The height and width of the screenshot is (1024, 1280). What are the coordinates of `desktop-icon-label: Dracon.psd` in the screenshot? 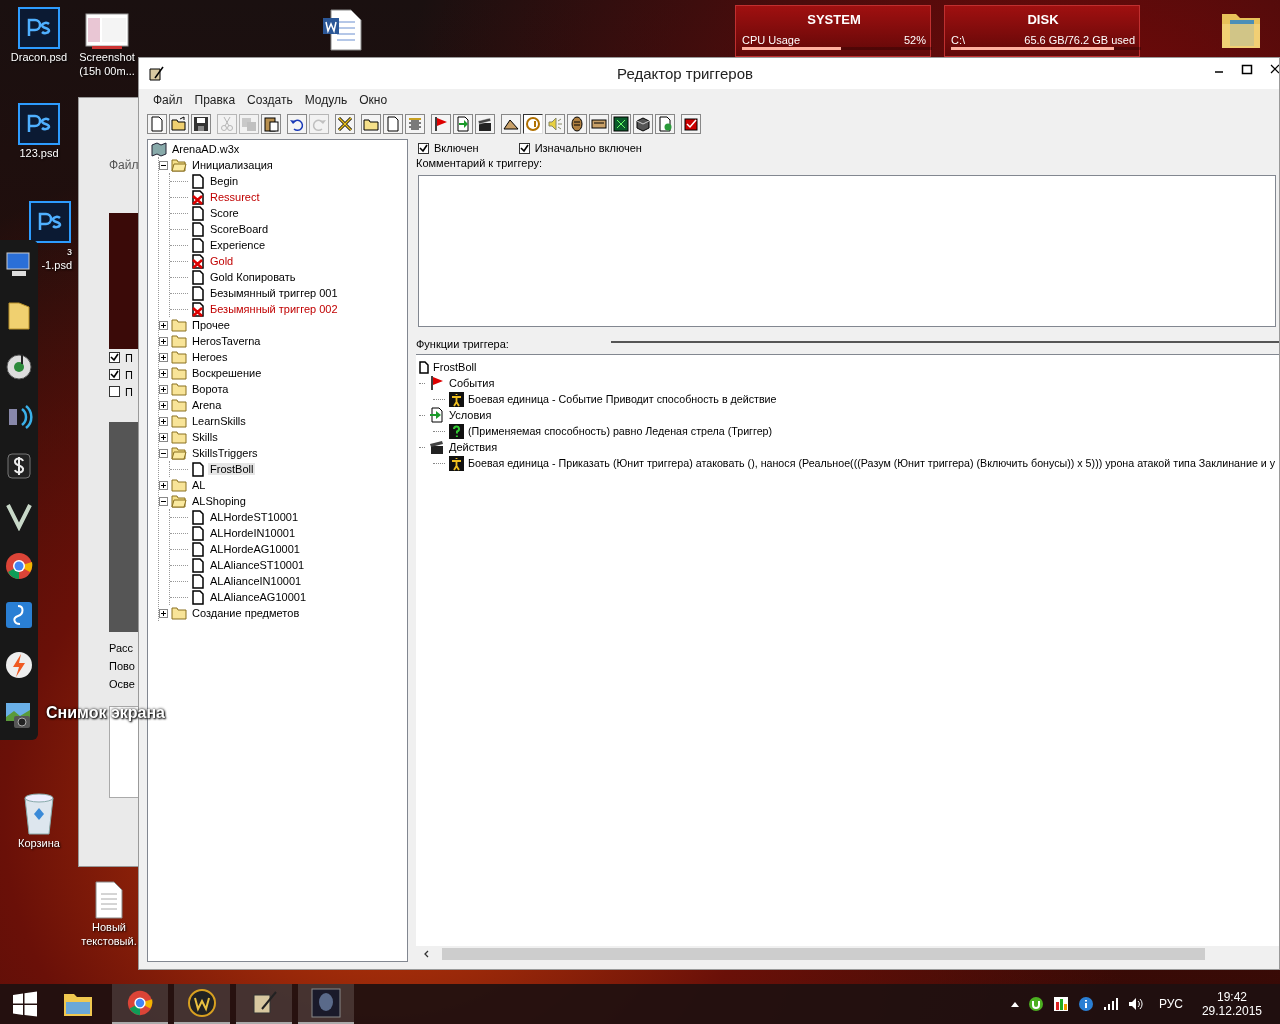 It's located at (39, 57).